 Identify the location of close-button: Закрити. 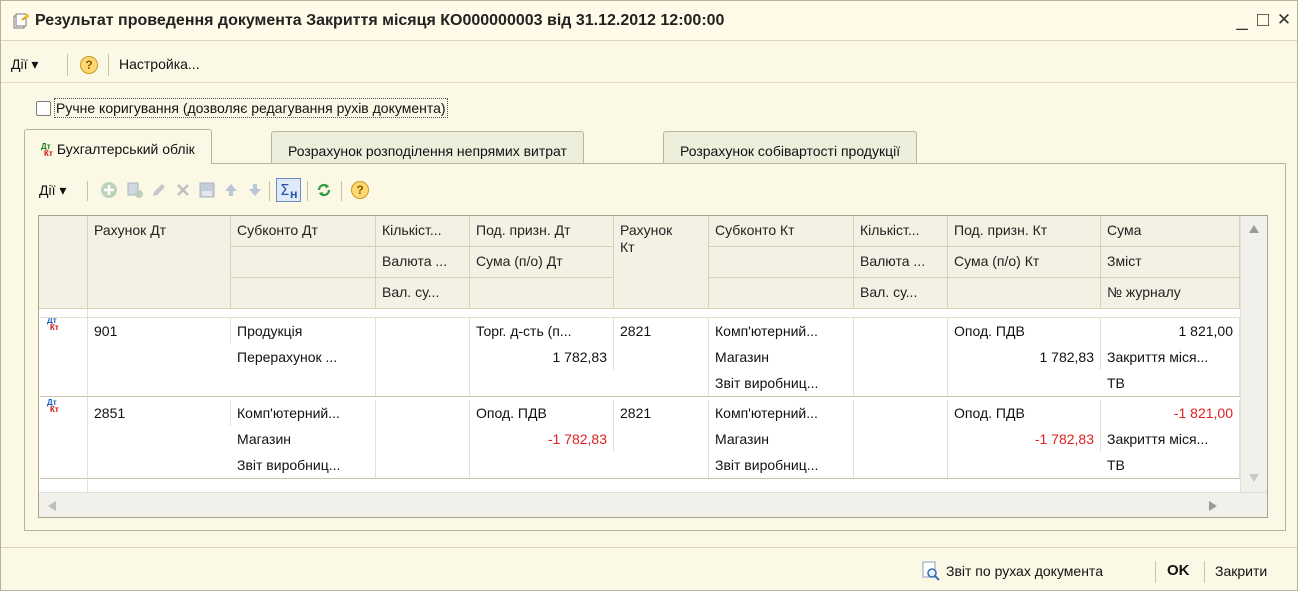
(1241, 571).